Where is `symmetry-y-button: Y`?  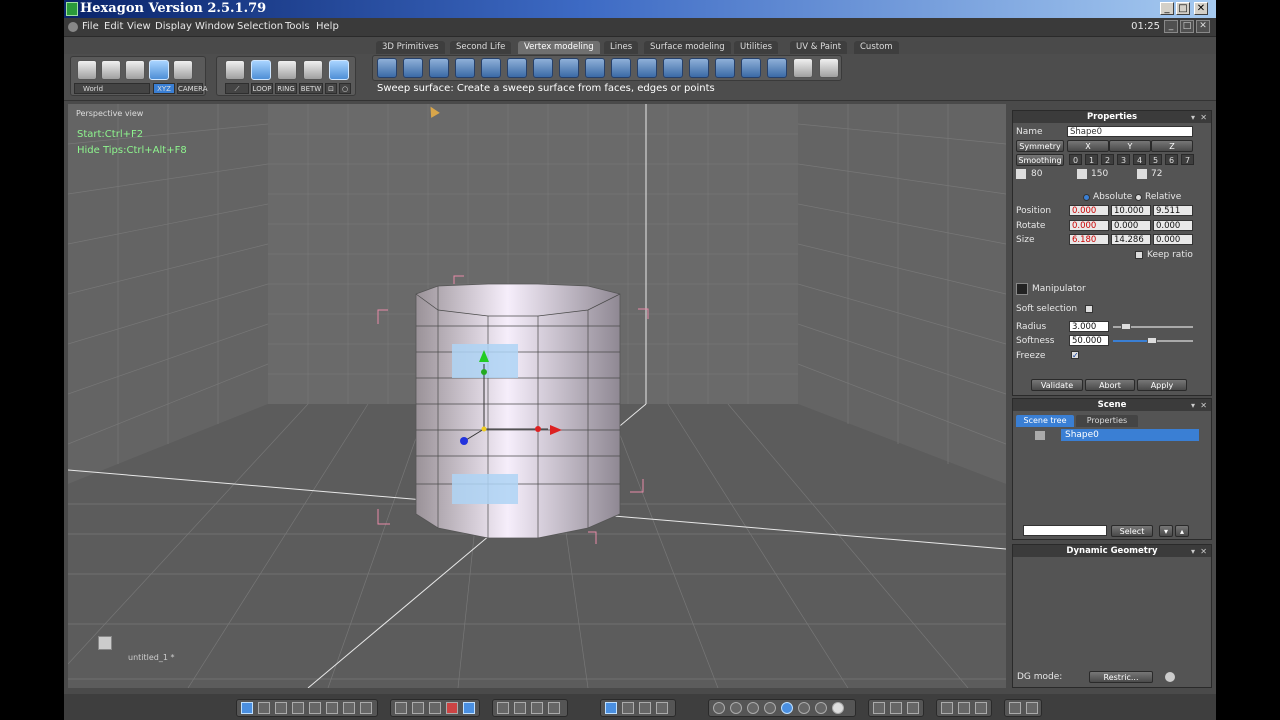
symmetry-y-button: Y is located at coordinates (1130, 146).